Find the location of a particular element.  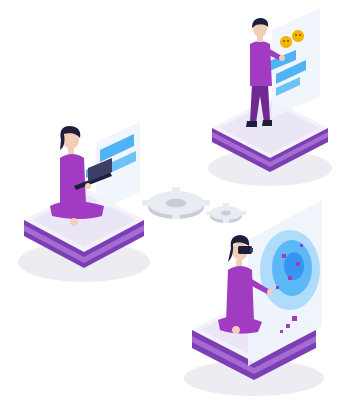

neck is located at coordinates (239, 263).